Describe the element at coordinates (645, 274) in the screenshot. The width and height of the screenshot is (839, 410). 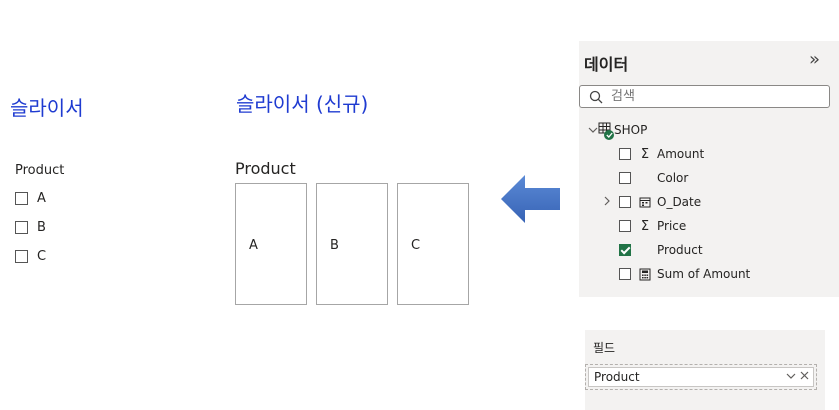
I see `calculator-icon` at that location.